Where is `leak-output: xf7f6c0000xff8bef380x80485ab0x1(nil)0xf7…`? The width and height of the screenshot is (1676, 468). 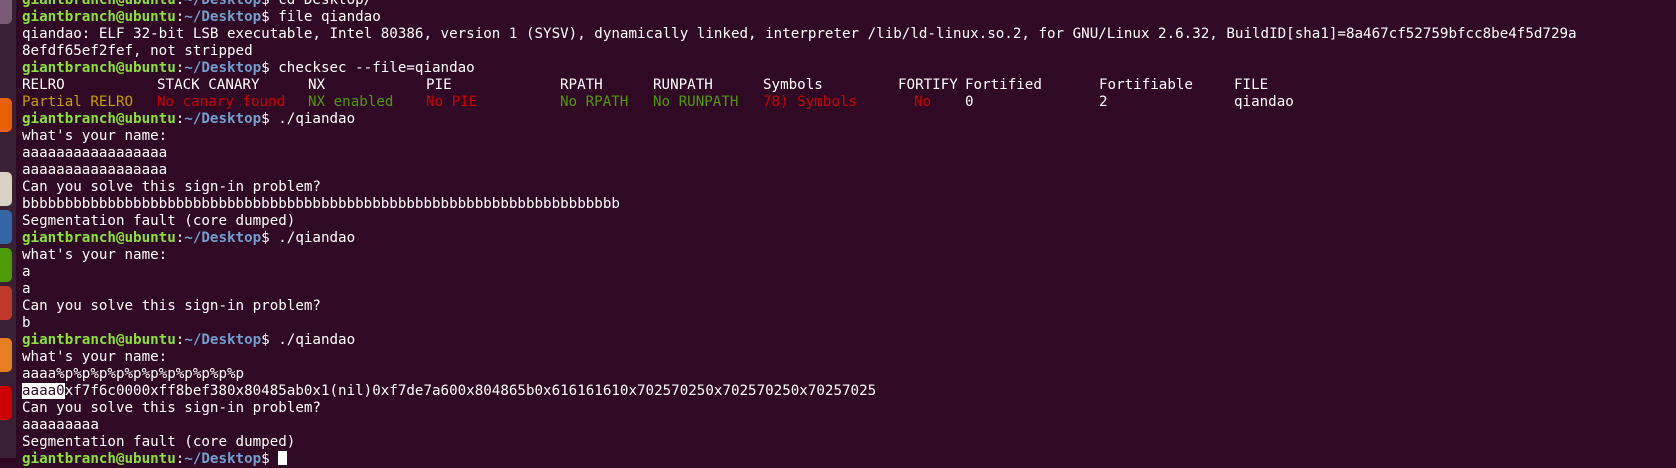
leak-output: xf7f6c0000xff8bef380x80485ab0x1(nil)0xf7… is located at coordinates (470, 391).